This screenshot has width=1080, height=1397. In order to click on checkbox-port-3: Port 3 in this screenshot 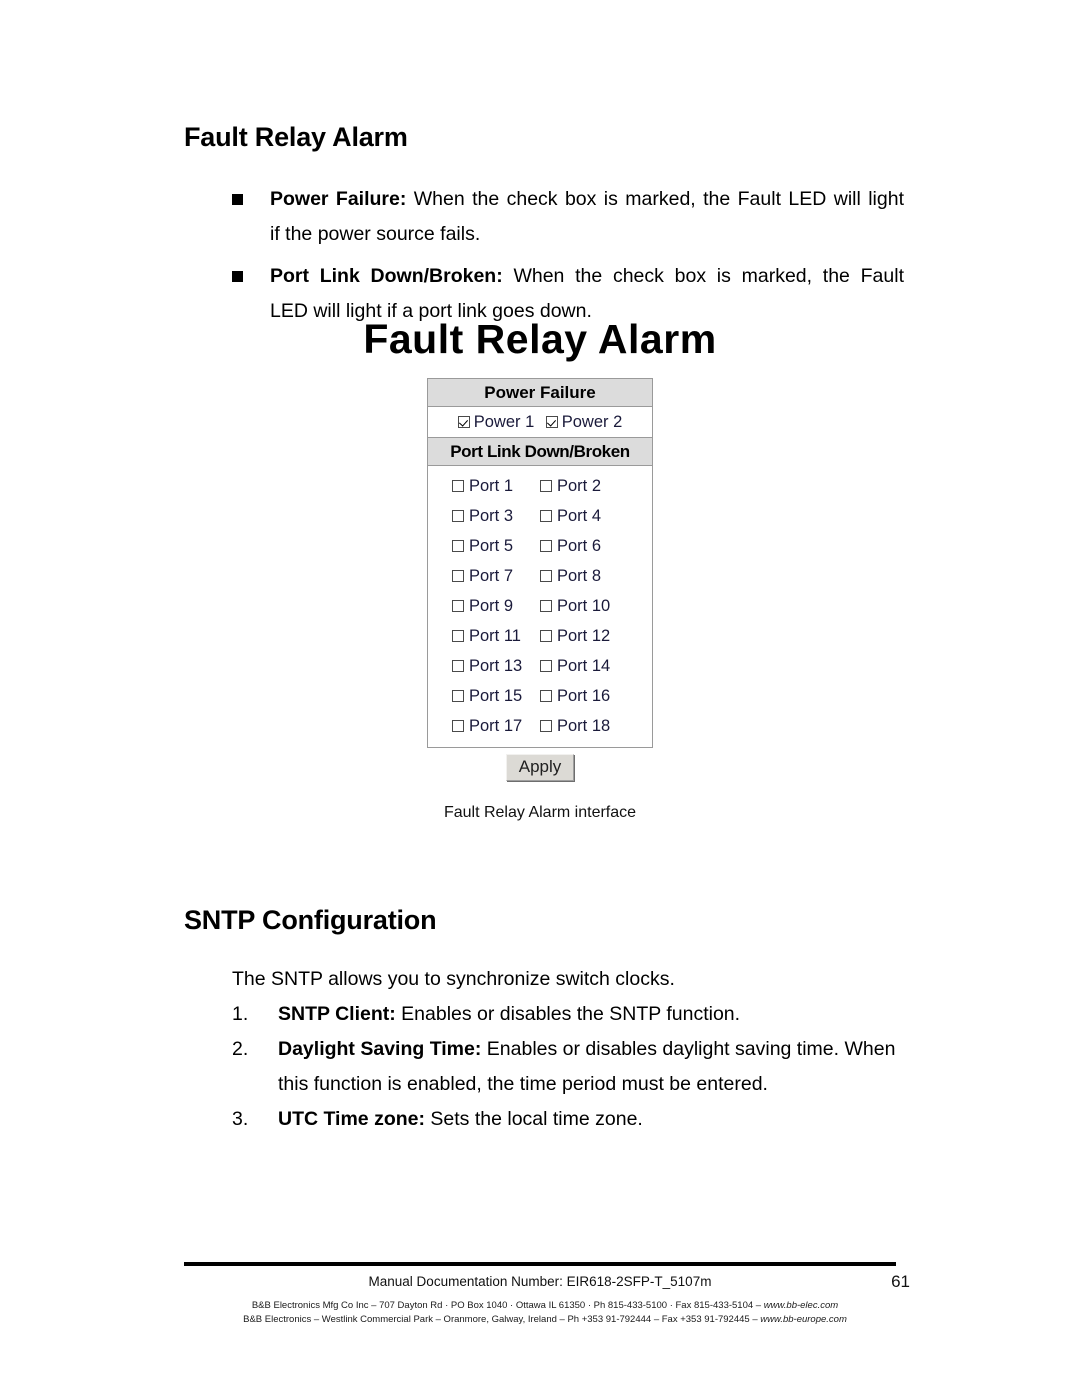, I will do `click(496, 516)`.